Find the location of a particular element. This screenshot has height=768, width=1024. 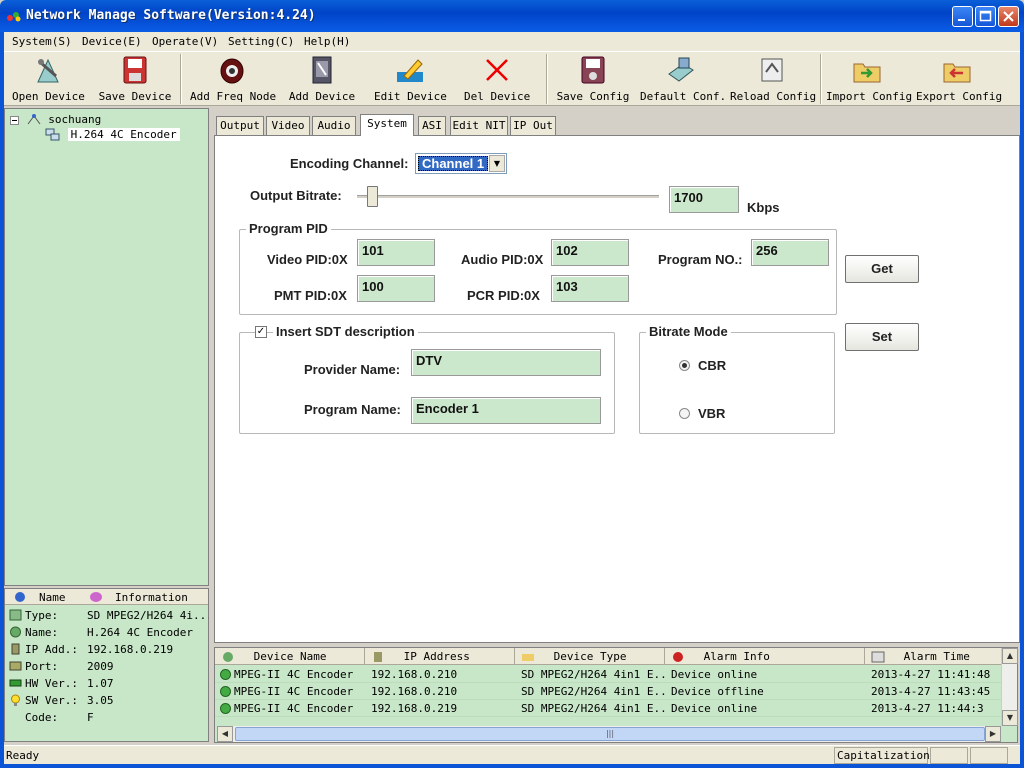

col-device-name: Device Name is located at coordinates (290, 656).